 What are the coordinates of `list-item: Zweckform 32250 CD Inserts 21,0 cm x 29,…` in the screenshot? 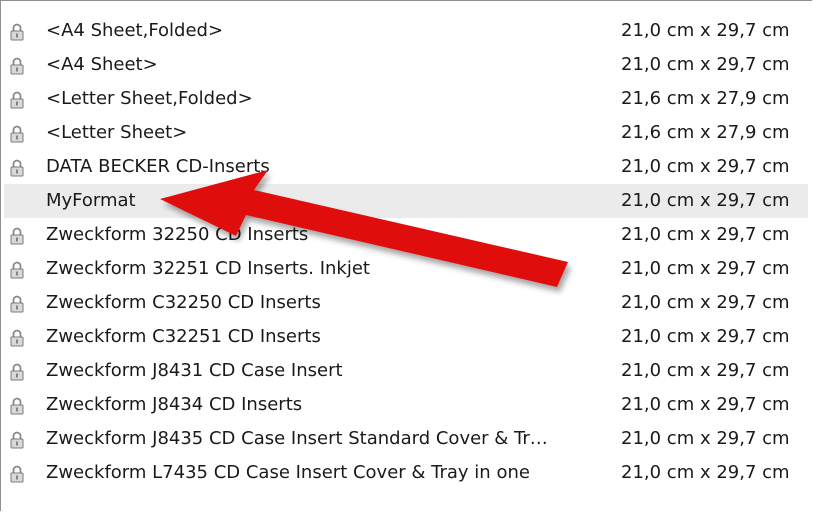 It's located at (406, 235).